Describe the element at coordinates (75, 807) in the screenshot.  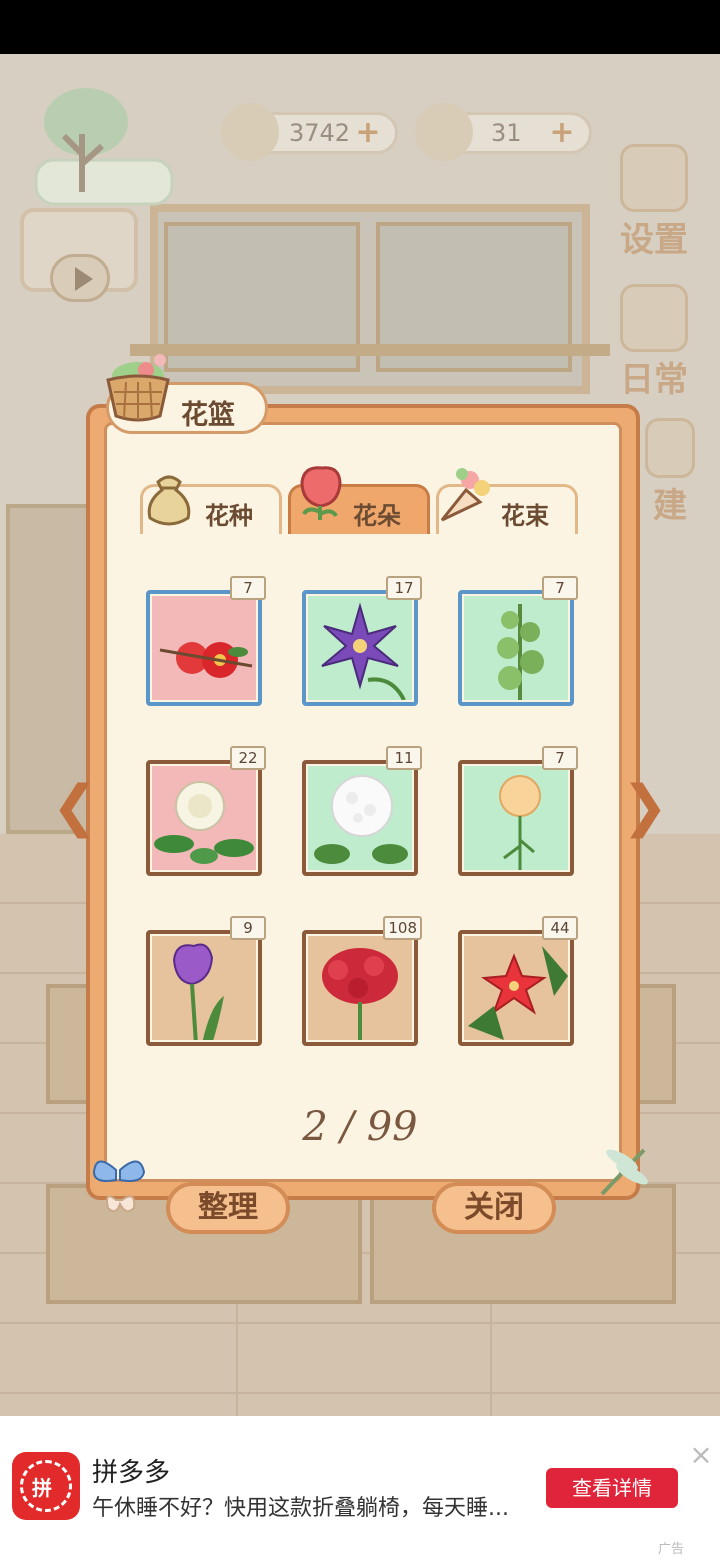
I see `prev-page-arrow: ❮` at that location.